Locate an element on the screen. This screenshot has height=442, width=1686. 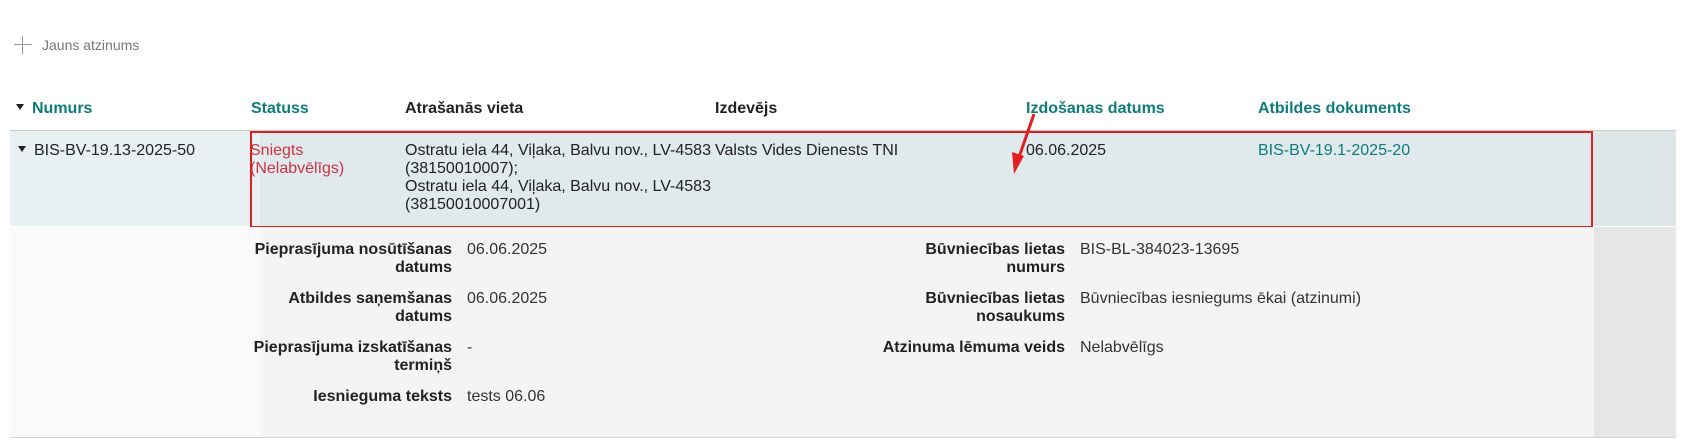
case-name-value: Būvniecības iesniegums ēkai (atzinumi) is located at coordinates (1221, 298).